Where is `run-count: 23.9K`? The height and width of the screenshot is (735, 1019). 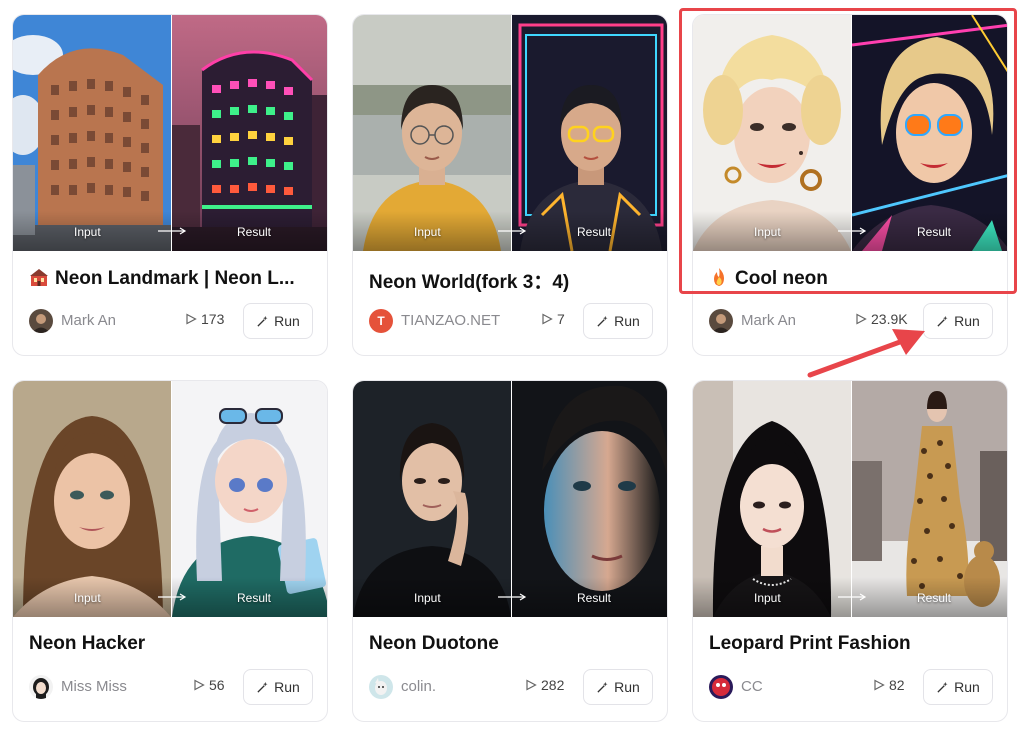
run-count: 23.9K is located at coordinates (881, 319).